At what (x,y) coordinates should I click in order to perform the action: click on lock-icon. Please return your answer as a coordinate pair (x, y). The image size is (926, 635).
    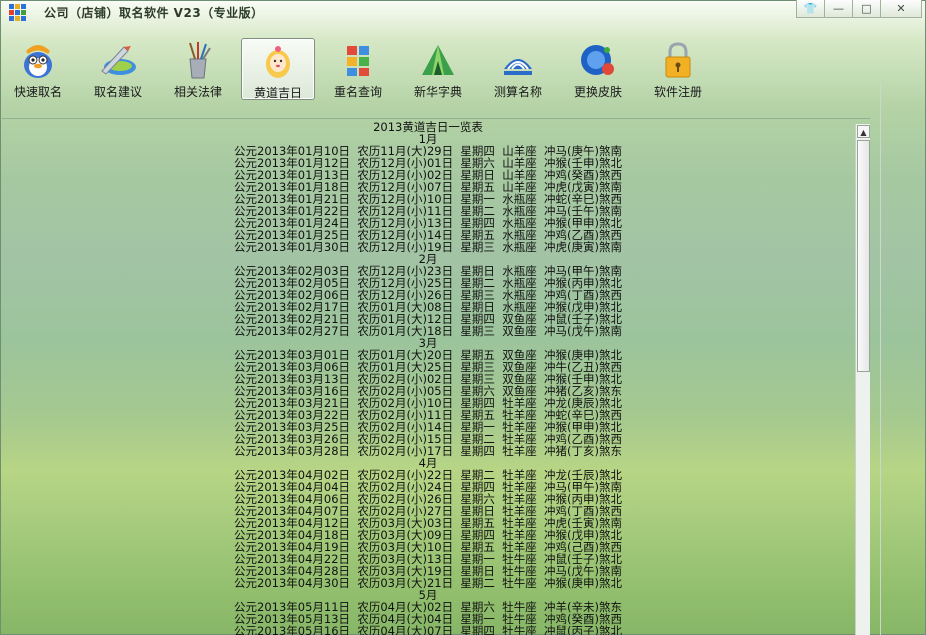
    Looking at the image, I should click on (678, 60).